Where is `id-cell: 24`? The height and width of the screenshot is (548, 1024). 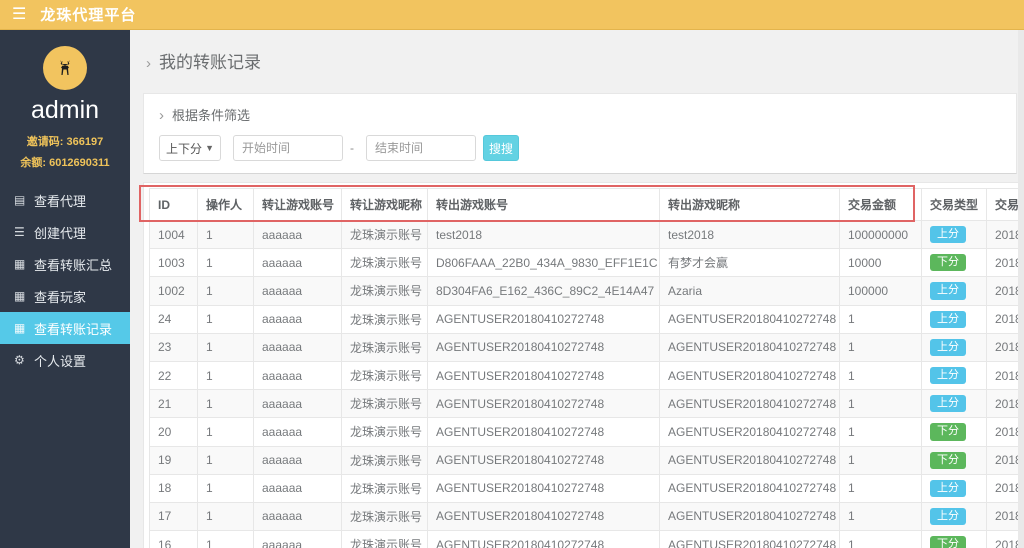 id-cell: 24 is located at coordinates (173, 319).